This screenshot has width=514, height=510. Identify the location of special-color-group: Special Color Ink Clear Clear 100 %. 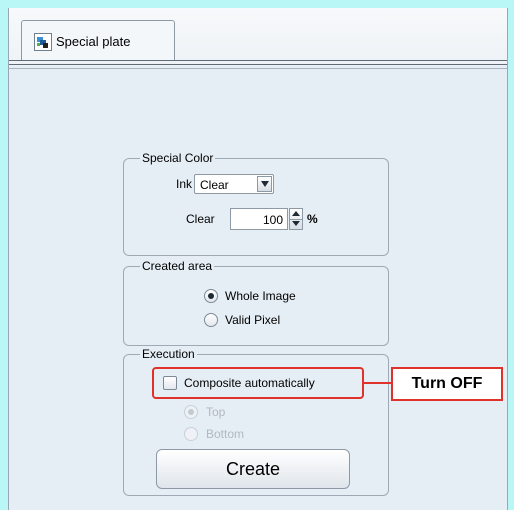
(256, 203).